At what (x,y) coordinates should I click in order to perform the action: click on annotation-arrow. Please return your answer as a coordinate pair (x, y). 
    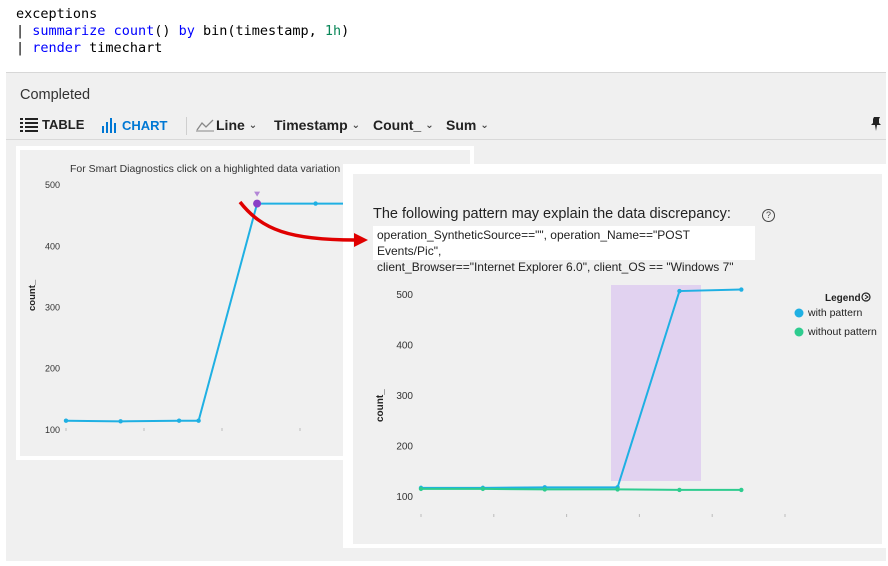
    Looking at the image, I should click on (303, 223).